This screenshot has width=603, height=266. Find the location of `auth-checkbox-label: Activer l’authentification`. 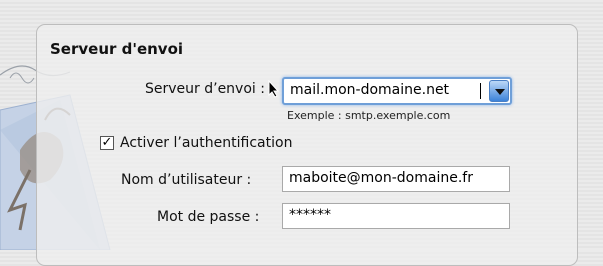

auth-checkbox-label: Activer l’authentification is located at coordinates (206, 143).